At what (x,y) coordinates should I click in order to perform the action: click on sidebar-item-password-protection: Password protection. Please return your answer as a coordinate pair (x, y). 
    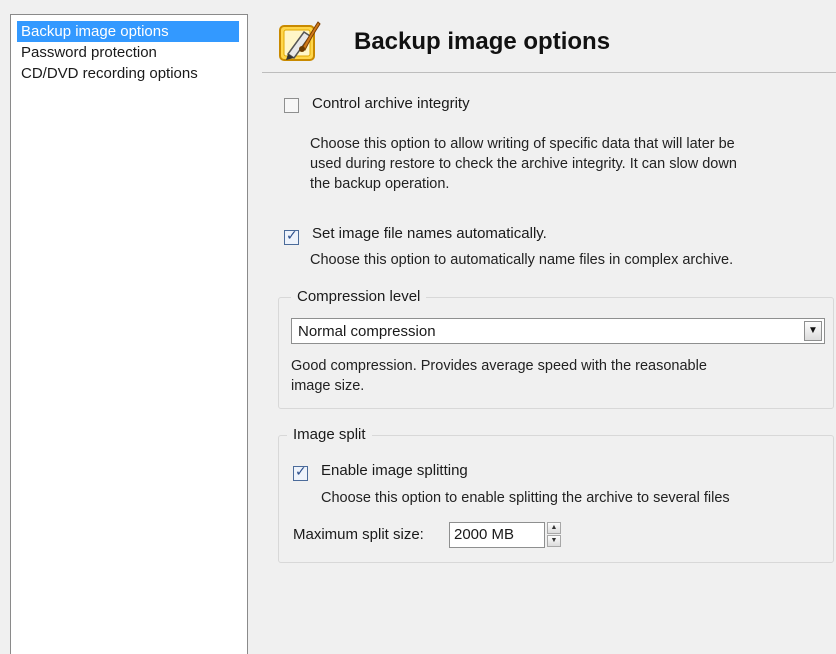
    Looking at the image, I should click on (132, 52).